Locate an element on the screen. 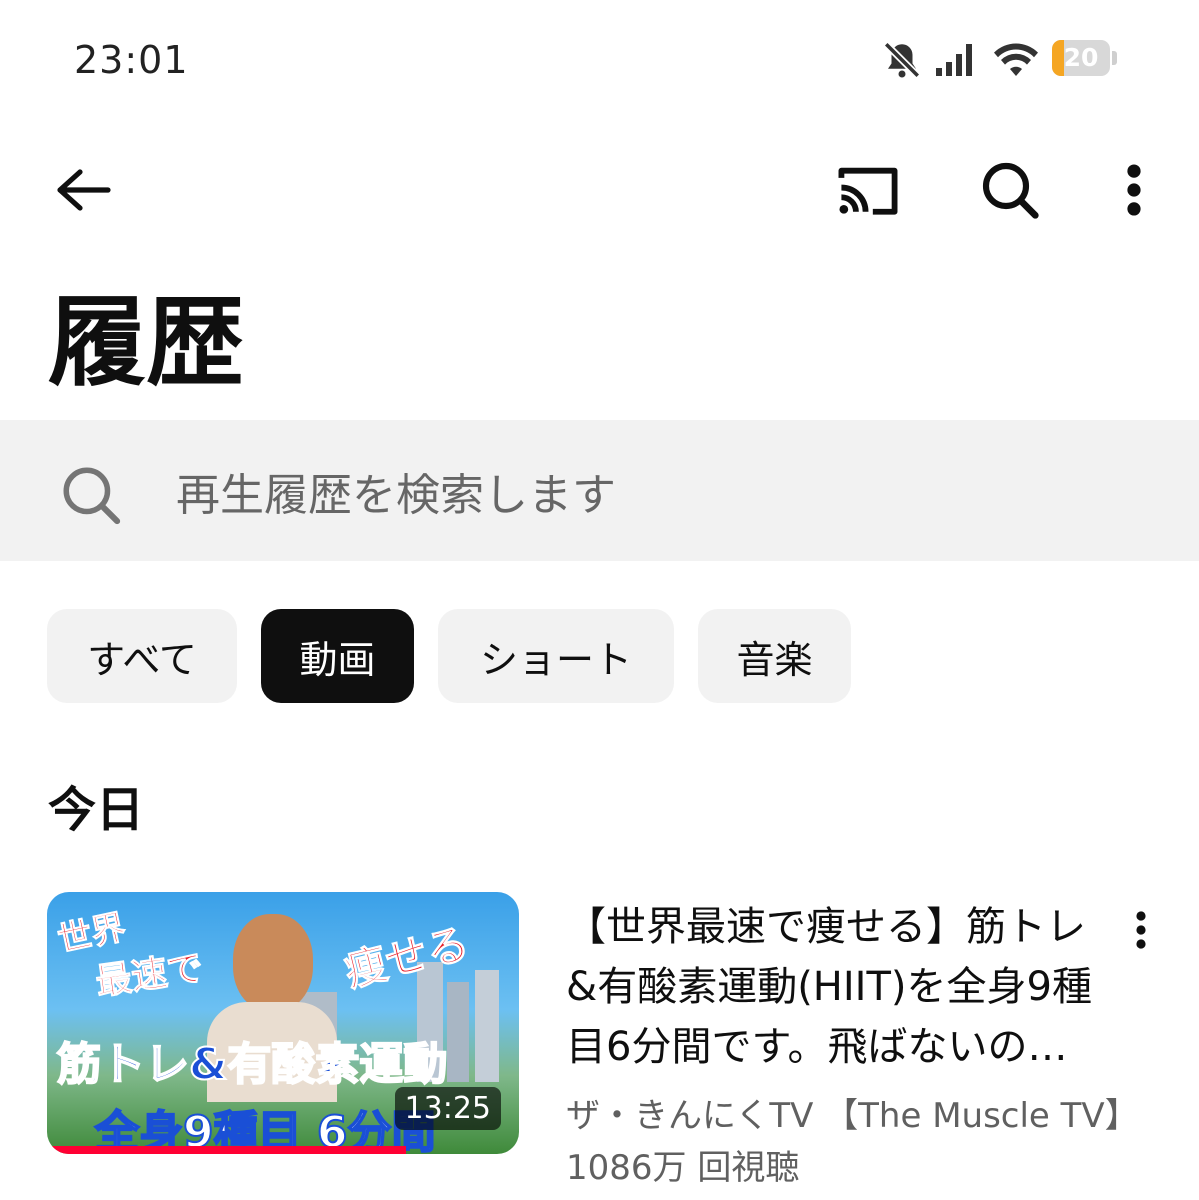 The height and width of the screenshot is (1200, 1199). video-more-button is located at coordinates (1141, 930).